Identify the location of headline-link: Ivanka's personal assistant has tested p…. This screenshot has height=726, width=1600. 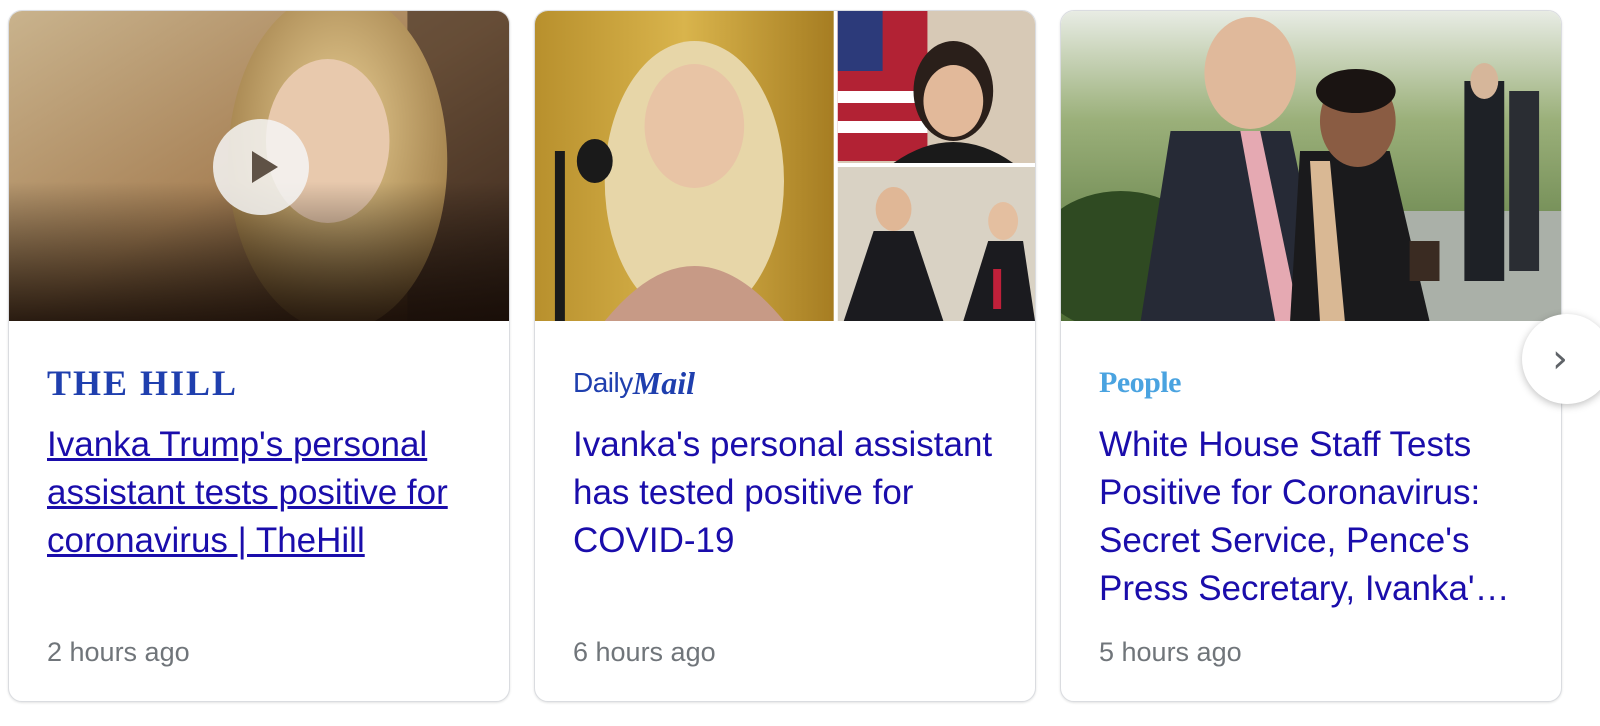
(788, 493).